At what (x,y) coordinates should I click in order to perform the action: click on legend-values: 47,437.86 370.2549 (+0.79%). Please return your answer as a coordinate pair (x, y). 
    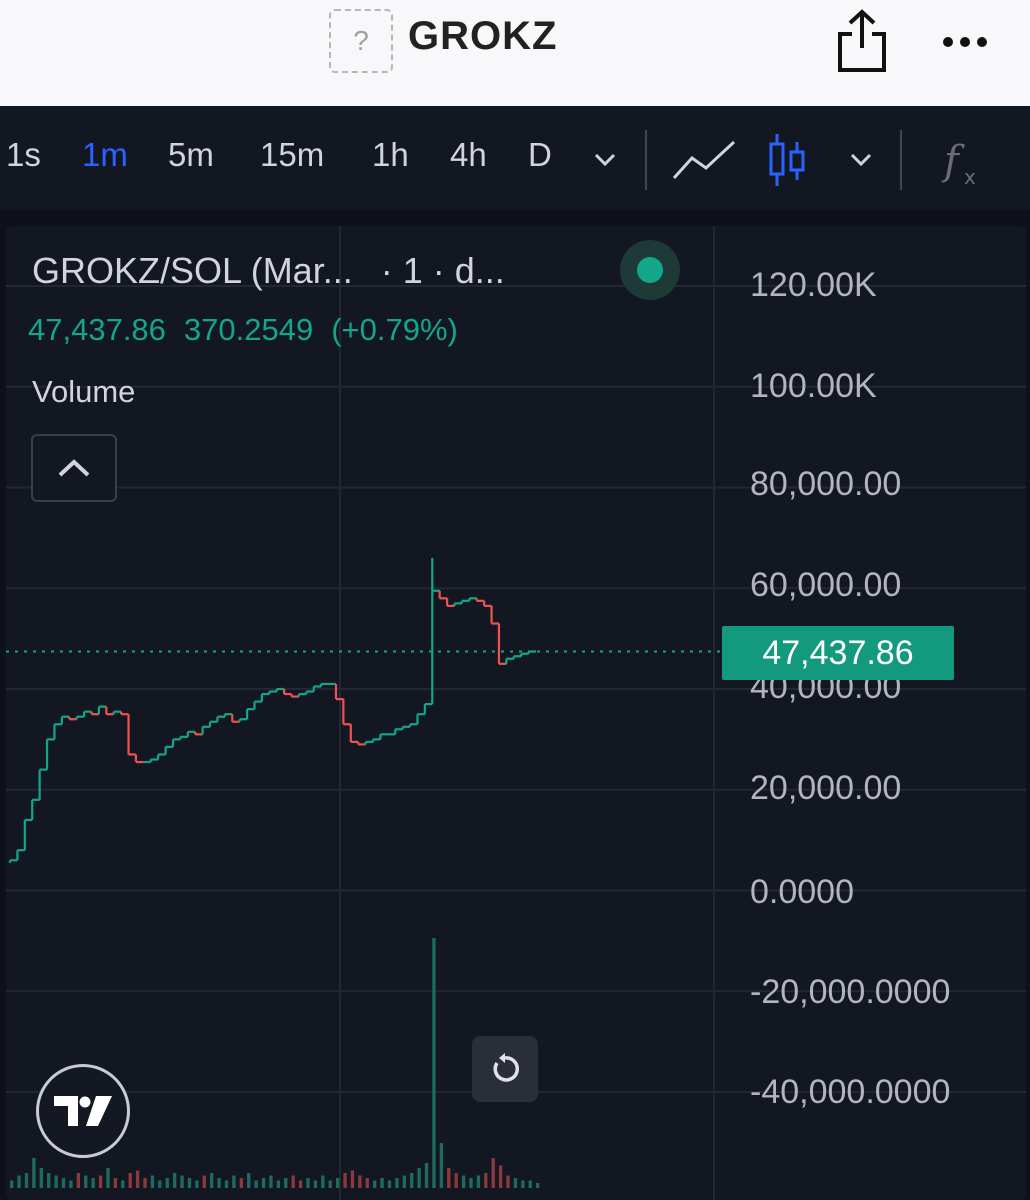
    Looking at the image, I should click on (252, 330).